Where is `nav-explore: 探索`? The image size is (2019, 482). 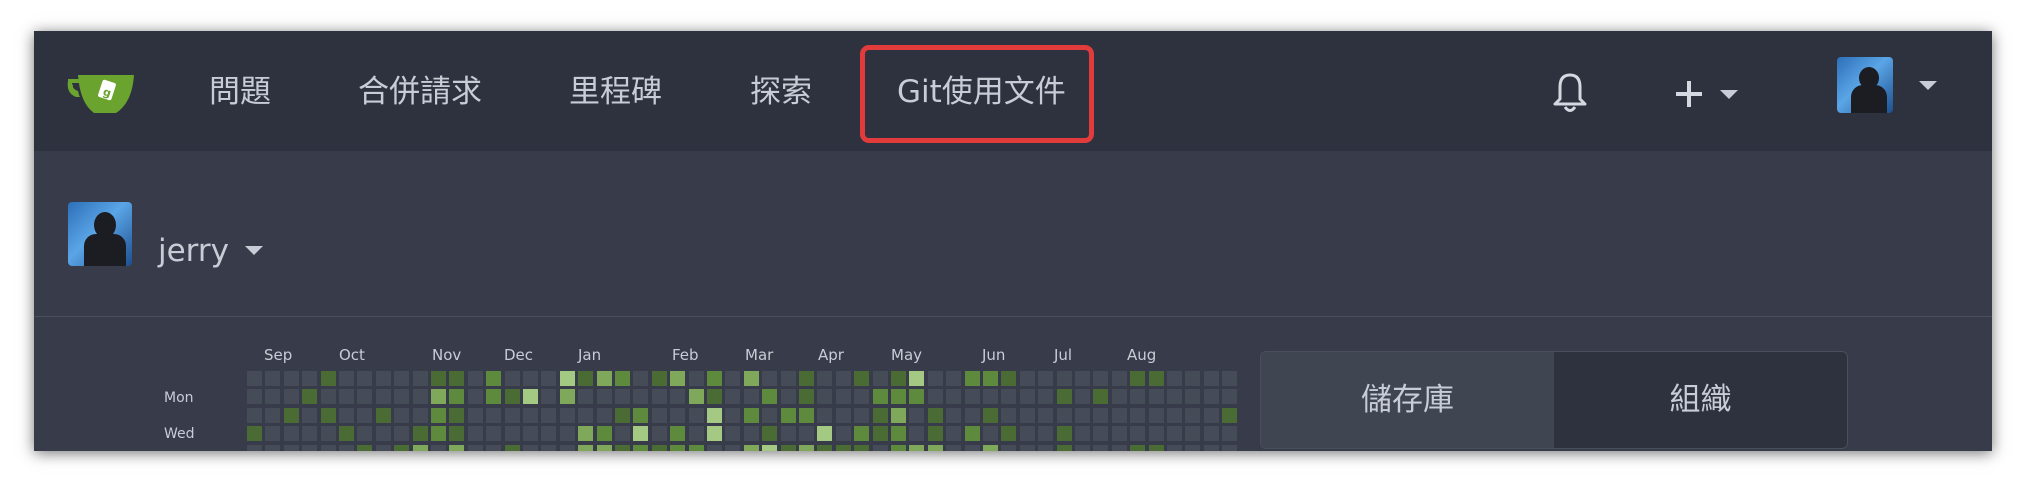
nav-explore: 探索 is located at coordinates (781, 92).